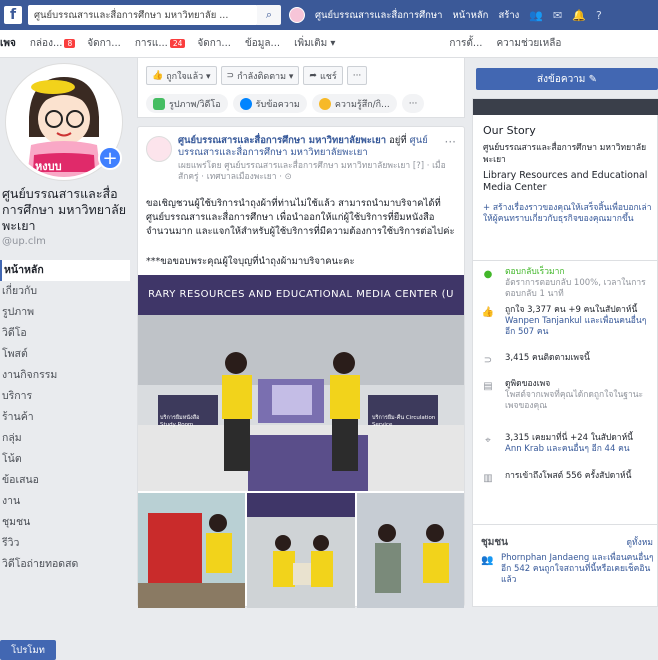 Image resolution: width=658 pixels, height=660 pixels. I want to click on sidebar-item-notes: โน้ต, so click(65, 459).